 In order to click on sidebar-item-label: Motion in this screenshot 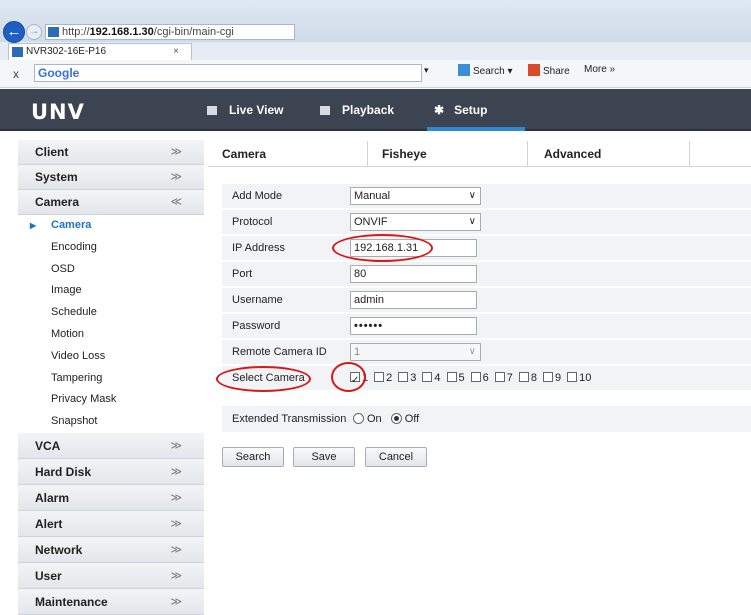, I will do `click(68, 333)`.